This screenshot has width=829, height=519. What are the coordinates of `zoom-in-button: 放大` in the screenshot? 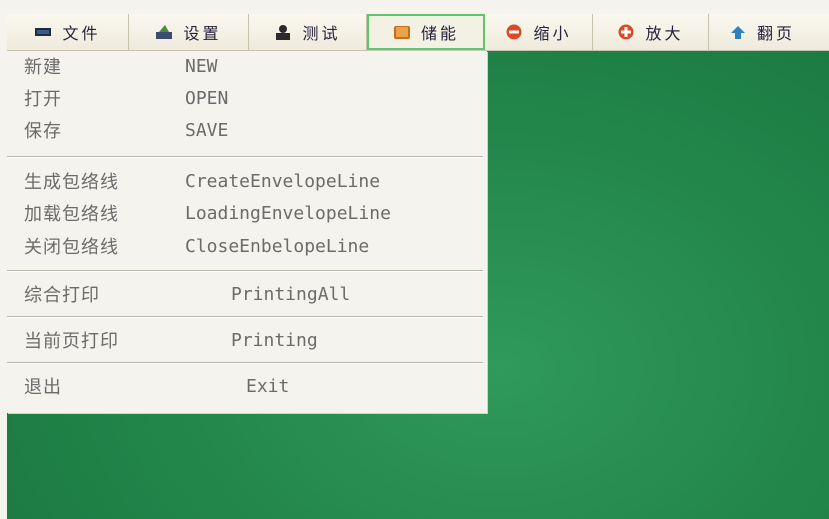 It's located at (651, 32).